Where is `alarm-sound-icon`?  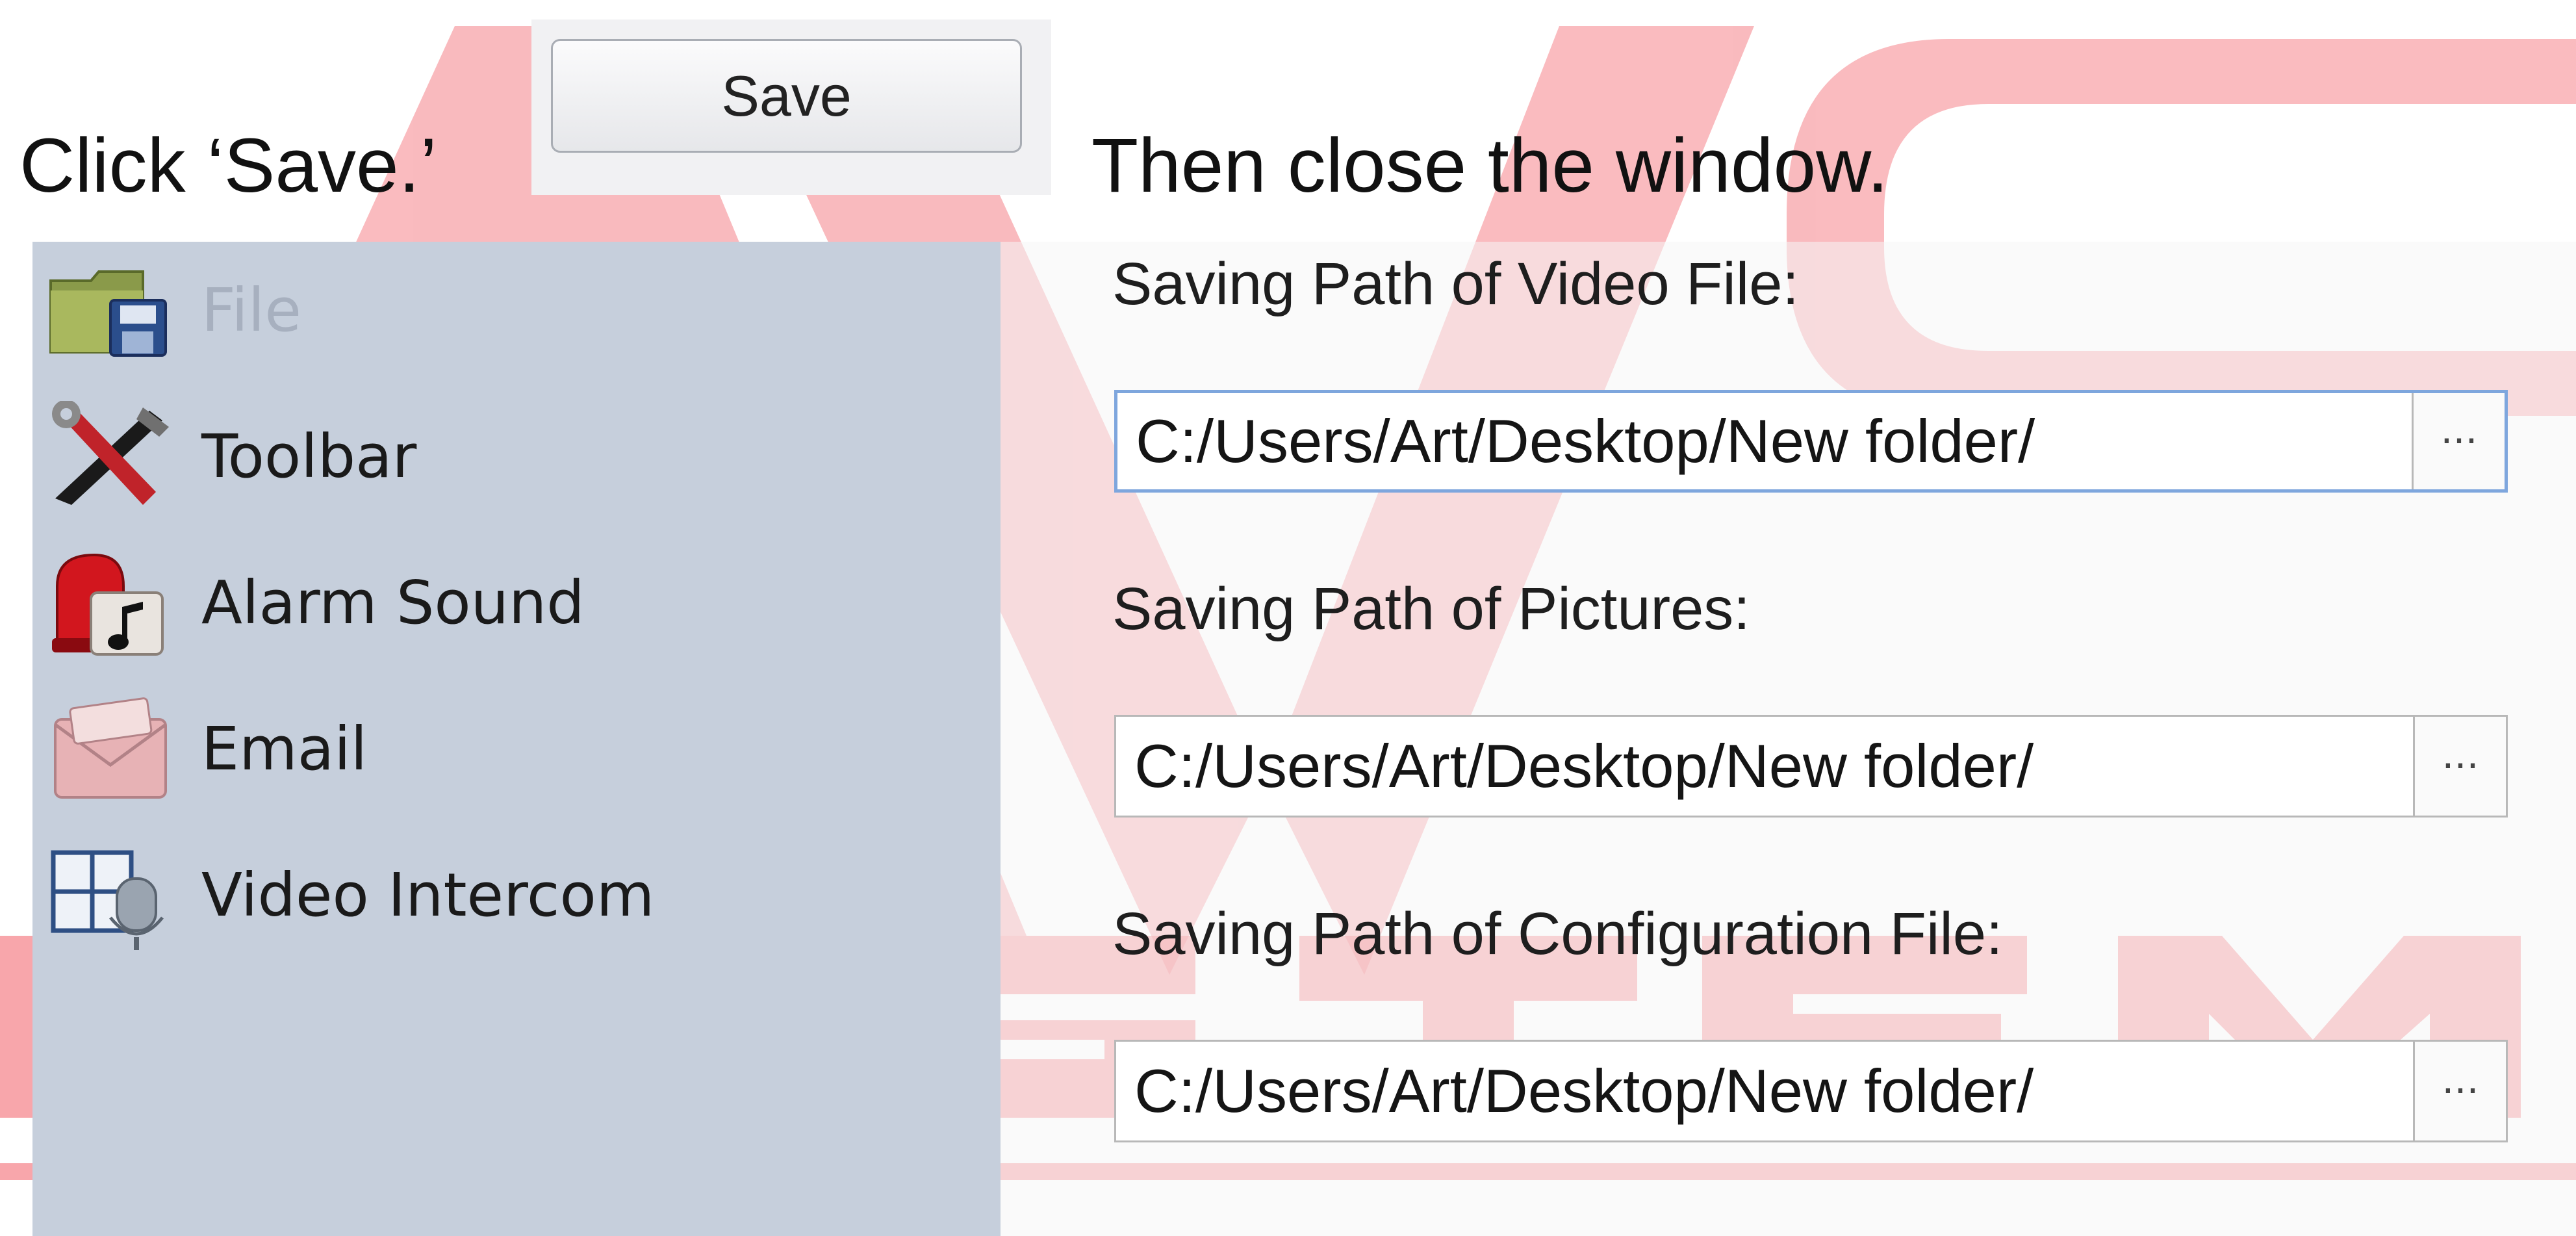
alarm-sound-icon is located at coordinates (108, 604).